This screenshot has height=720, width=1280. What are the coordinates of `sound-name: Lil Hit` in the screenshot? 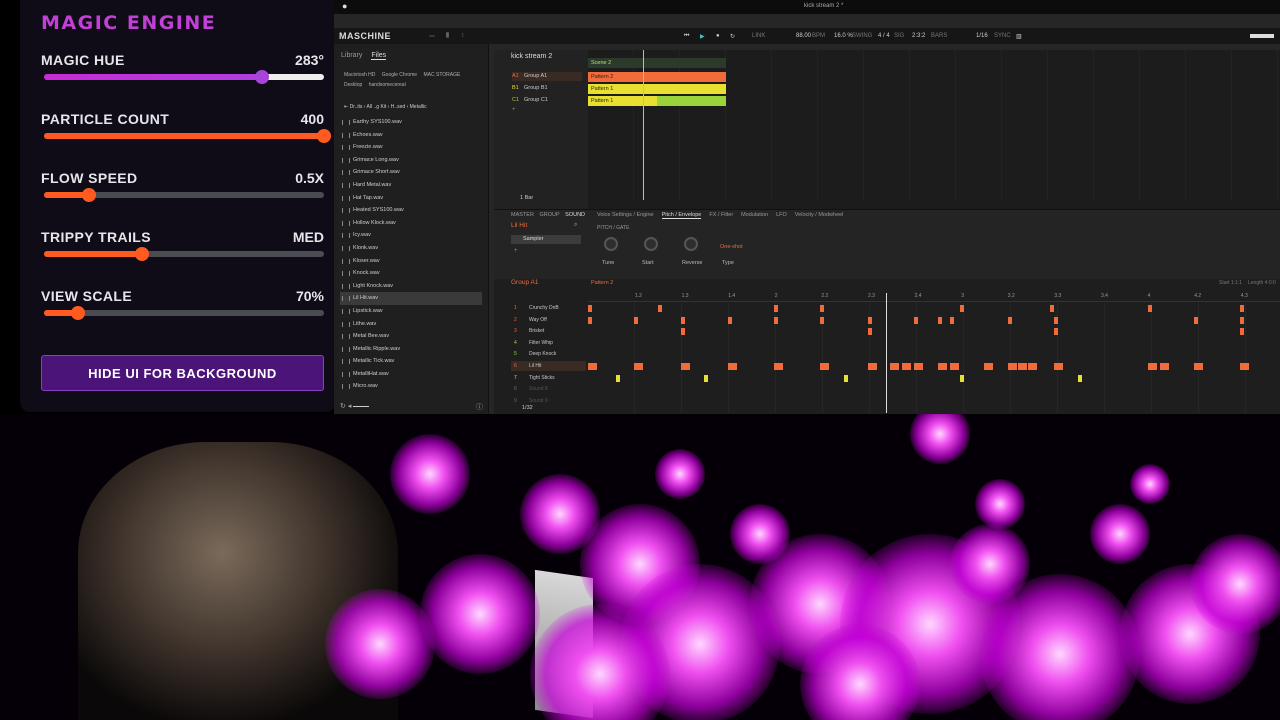 It's located at (519, 225).